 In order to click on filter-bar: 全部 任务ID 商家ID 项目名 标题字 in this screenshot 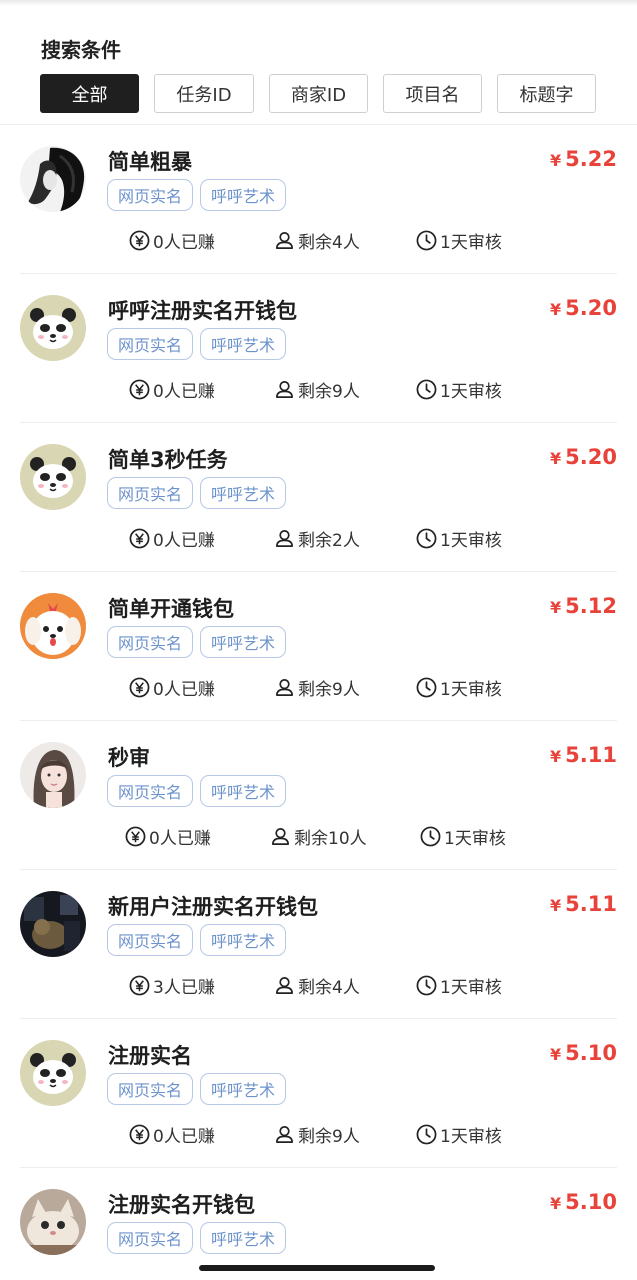, I will do `click(325, 93)`.